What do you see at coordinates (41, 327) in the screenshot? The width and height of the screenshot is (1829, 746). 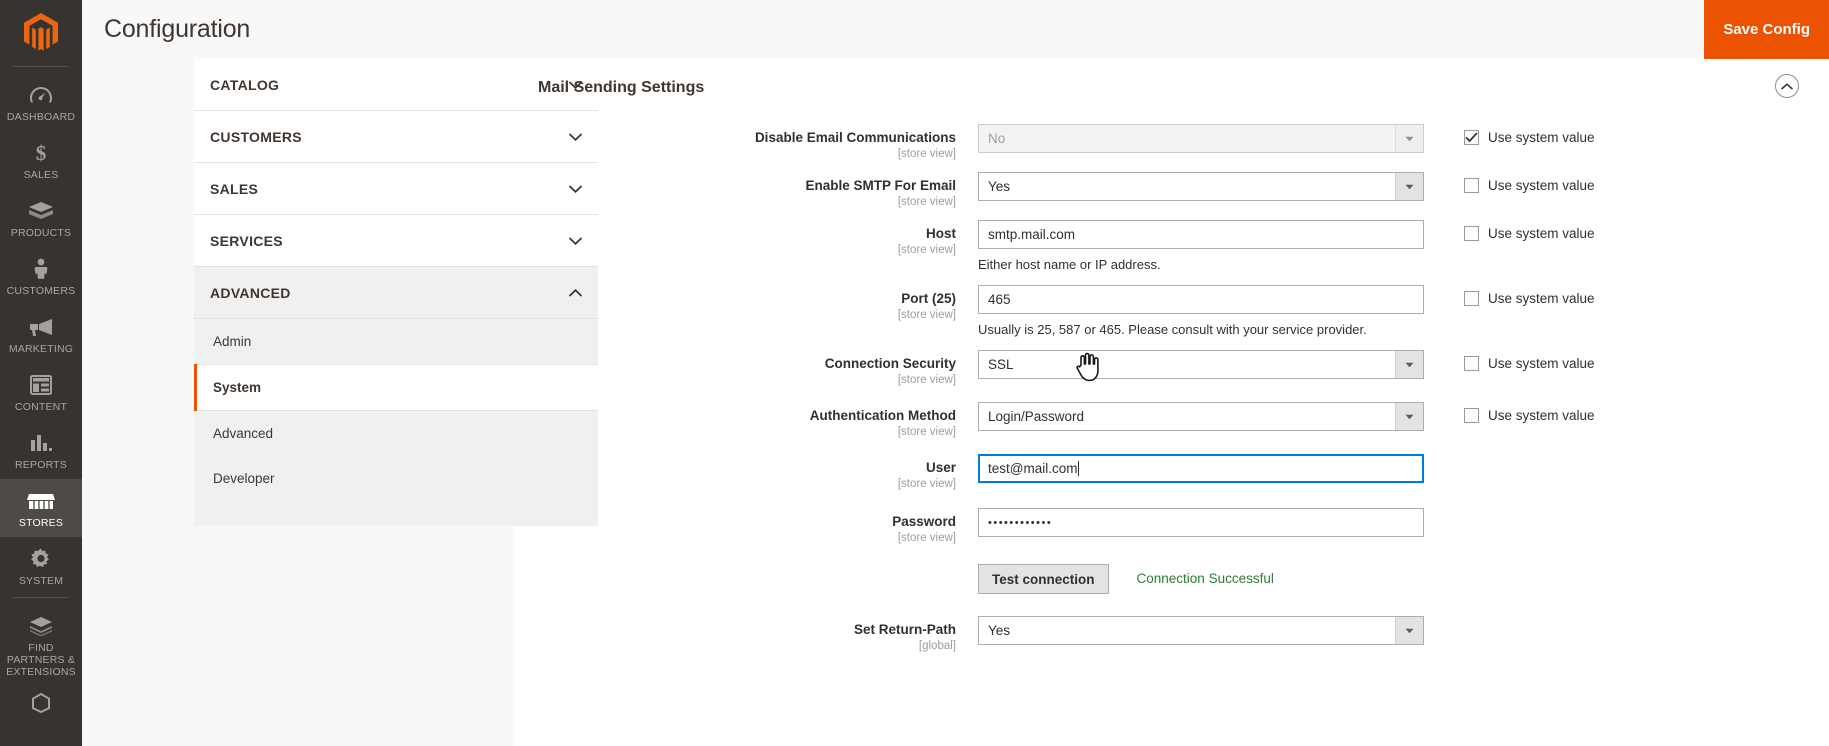 I see `megaphone-icon` at bounding box center [41, 327].